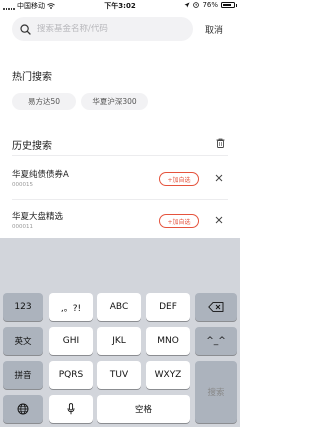 The height and width of the screenshot is (427, 320). Describe the element at coordinates (71, 307) in the screenshot. I see `key-punctuation: ,。?!` at that location.